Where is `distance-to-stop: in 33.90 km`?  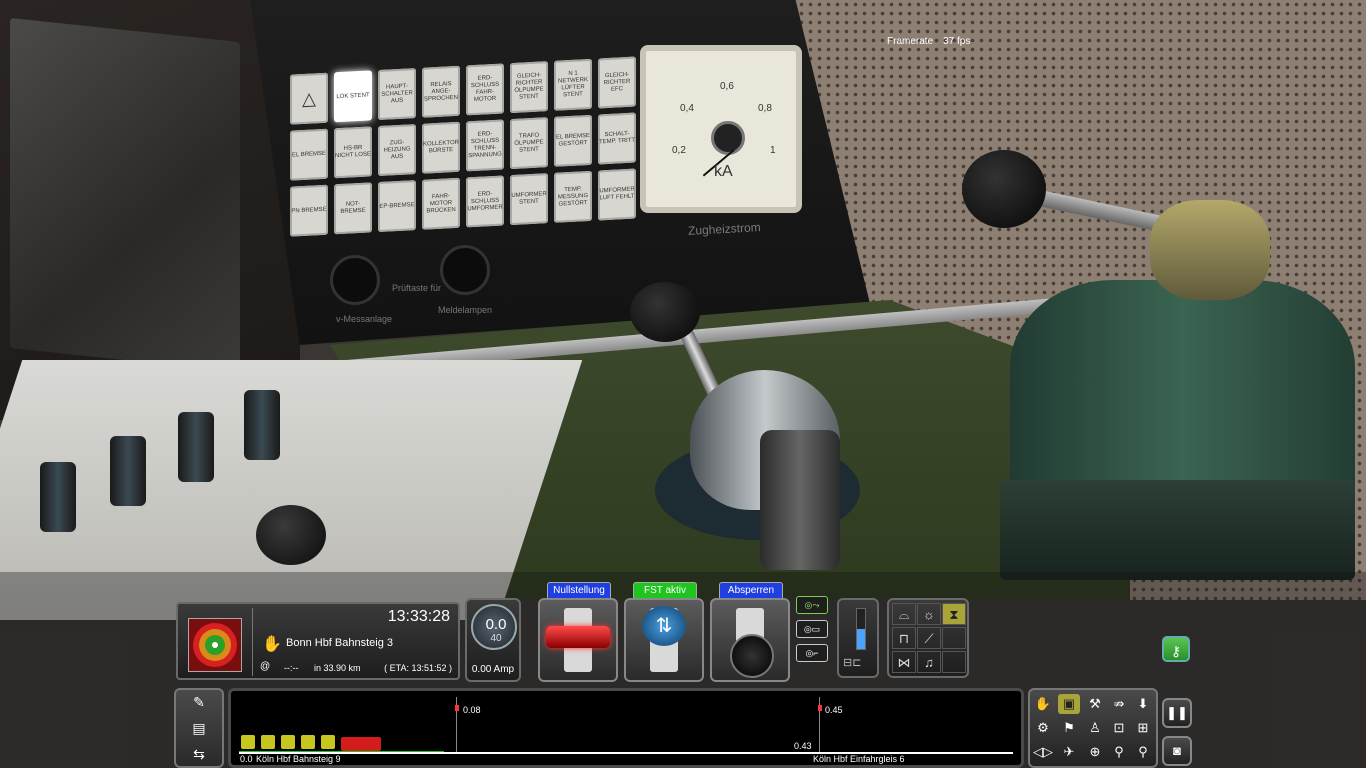 distance-to-stop: in 33.90 km is located at coordinates (337, 668).